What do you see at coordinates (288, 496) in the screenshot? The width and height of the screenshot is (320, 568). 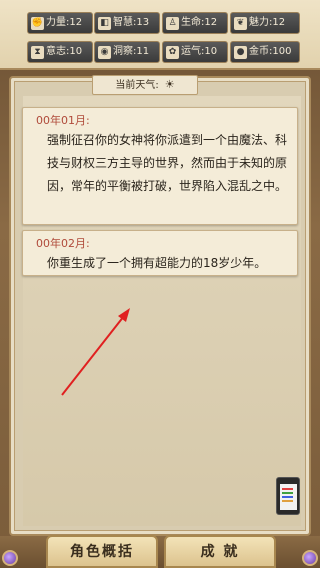 I see `phone-icon` at bounding box center [288, 496].